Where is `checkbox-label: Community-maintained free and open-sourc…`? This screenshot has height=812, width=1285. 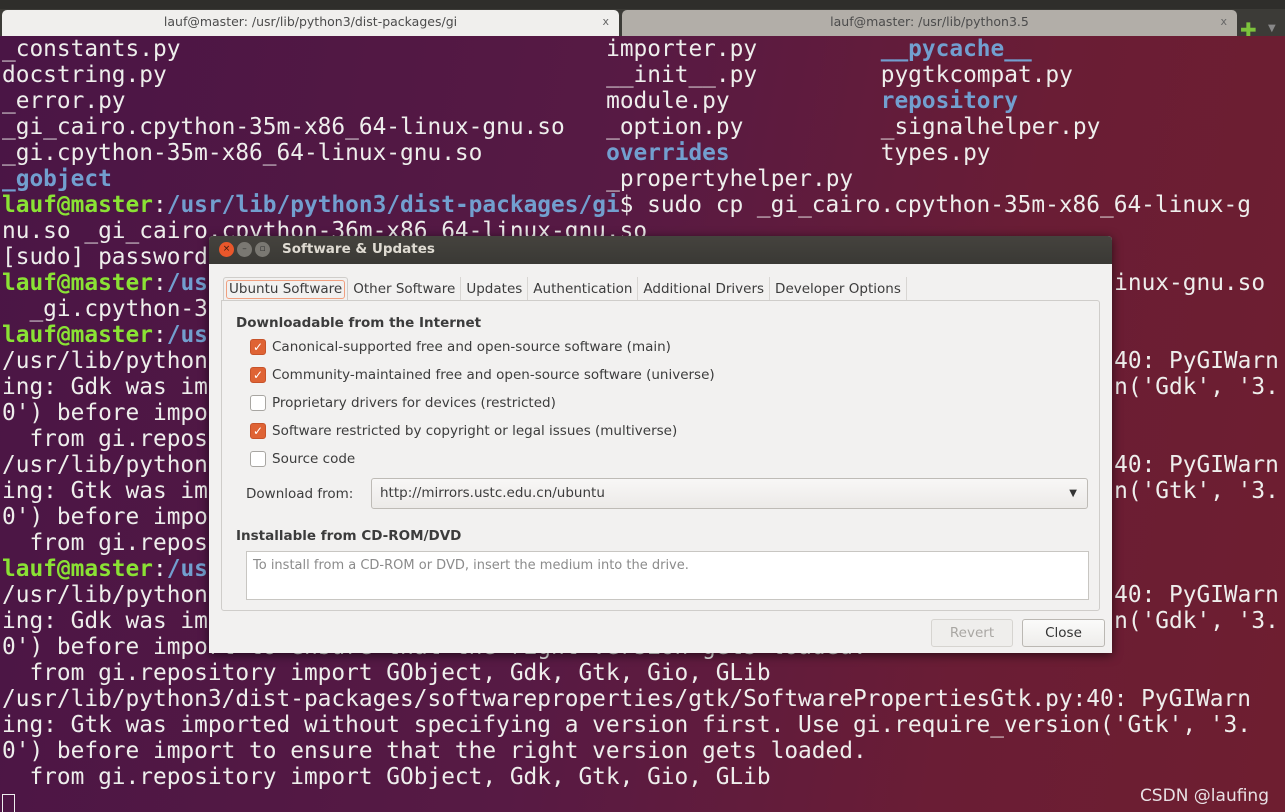
checkbox-label: Community-maintained free and open-sourc… is located at coordinates (493, 375).